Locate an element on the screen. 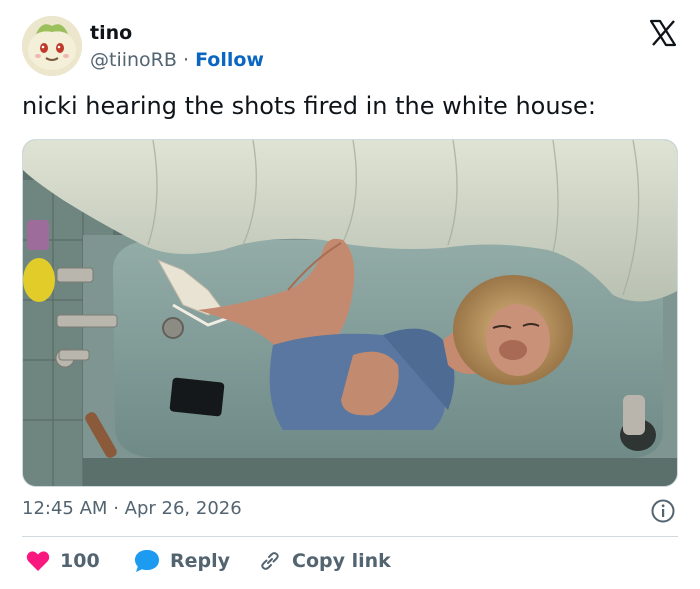 The width and height of the screenshot is (700, 589). tweet-time: 12:45 AM is located at coordinates (65, 508).